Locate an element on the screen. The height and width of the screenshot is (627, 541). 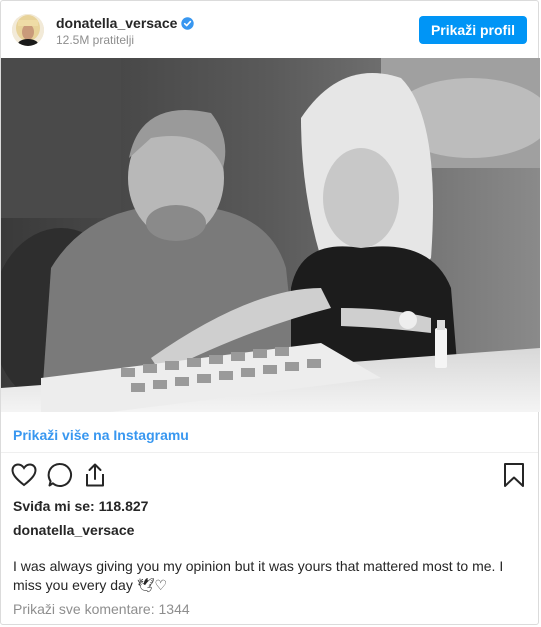
heart-outline-icon is located at coordinates (24, 475).